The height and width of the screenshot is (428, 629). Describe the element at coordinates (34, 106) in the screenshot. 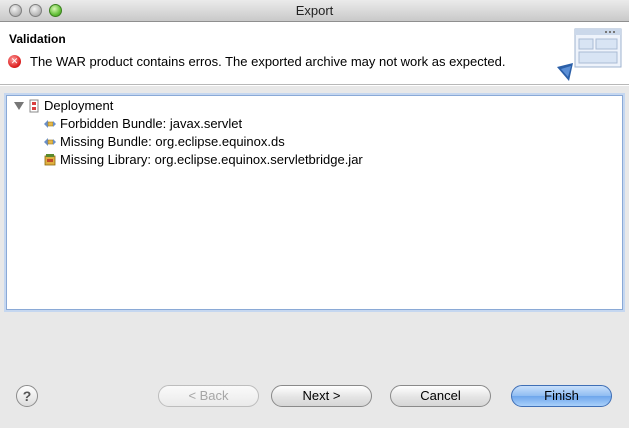

I see `product-icon` at that location.